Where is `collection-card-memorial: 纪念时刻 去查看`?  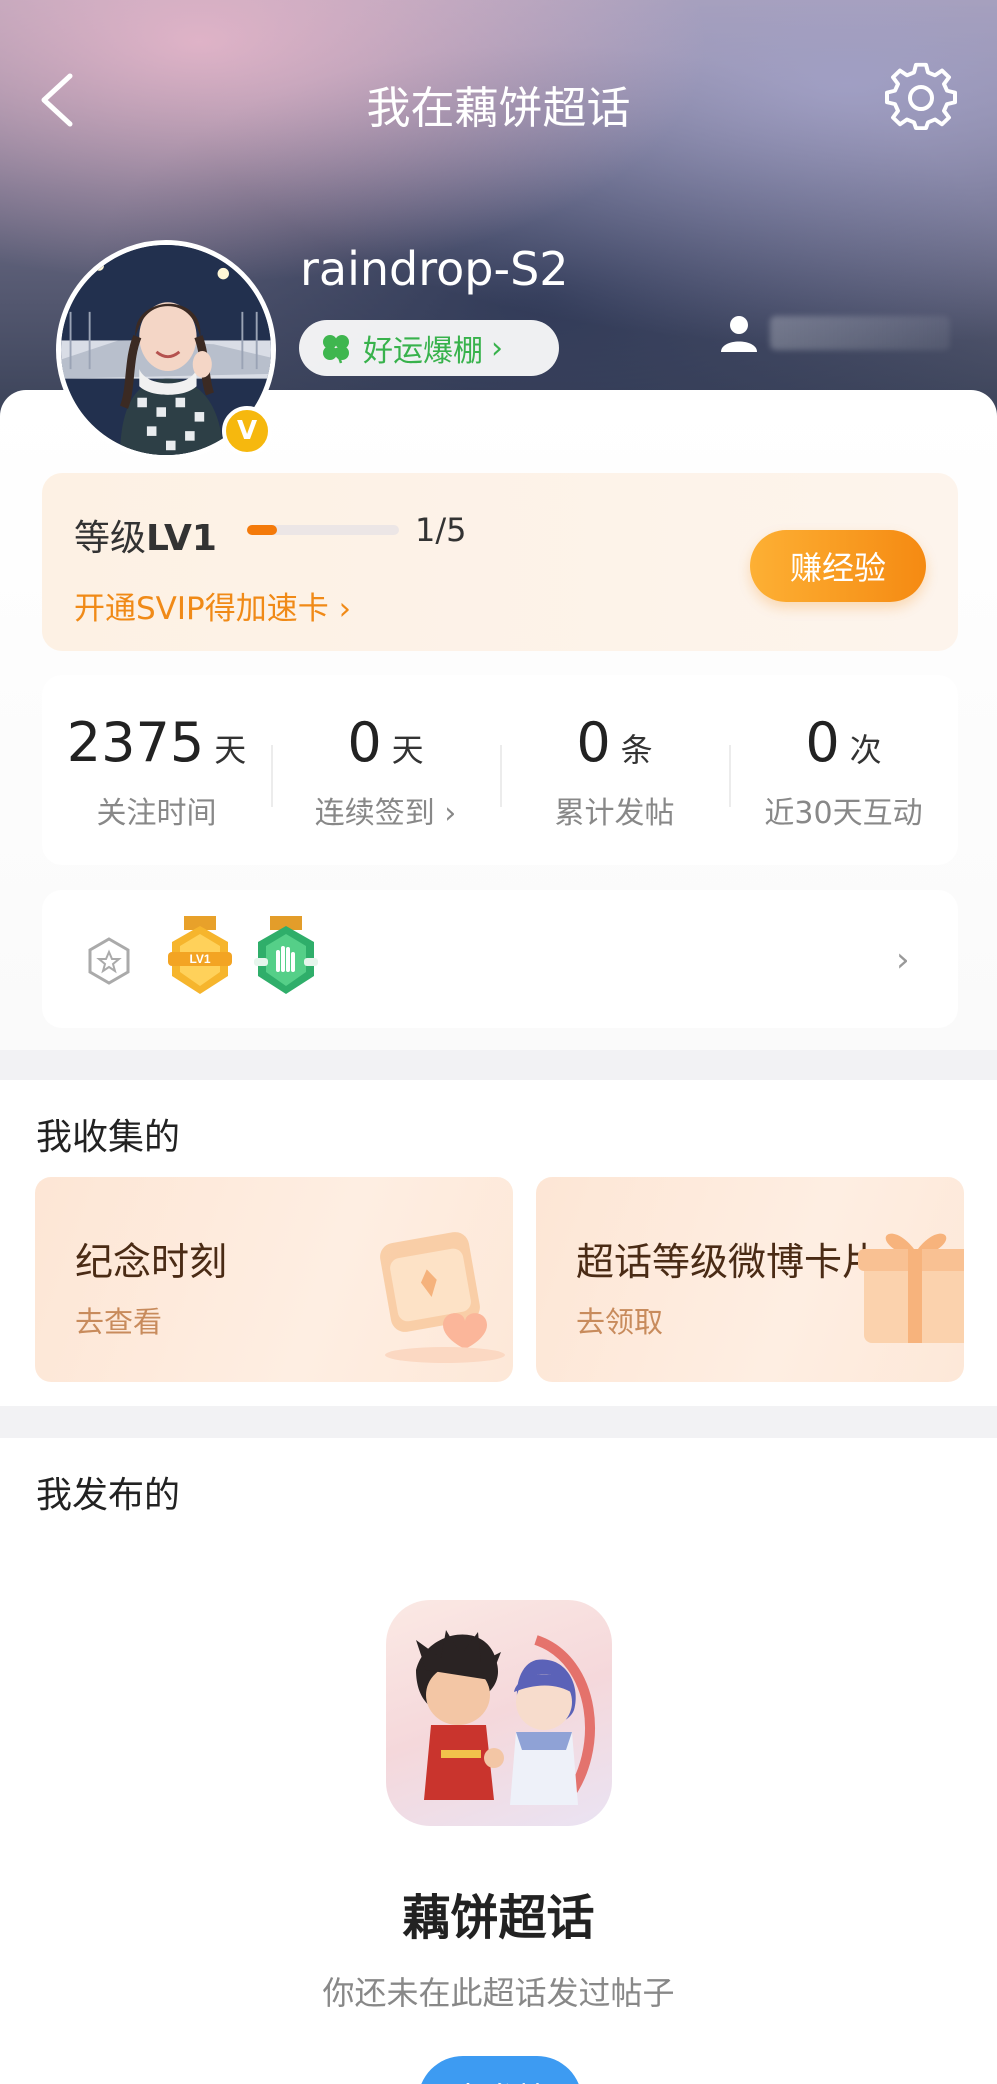
collection-card-memorial: 纪念时刻 去查看 is located at coordinates (274, 1279).